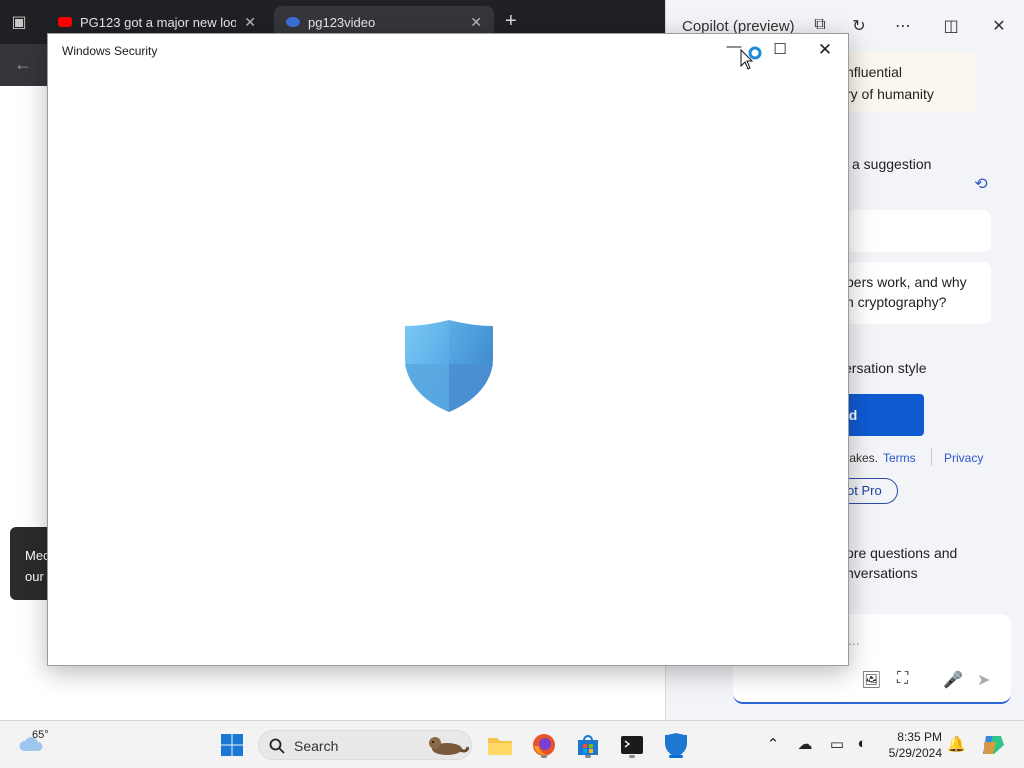 Image resolution: width=1024 pixels, height=768 pixels. Describe the element at coordinates (158, 22) in the screenshot. I see `tab-label: PG123 got a major new look! -` at that location.